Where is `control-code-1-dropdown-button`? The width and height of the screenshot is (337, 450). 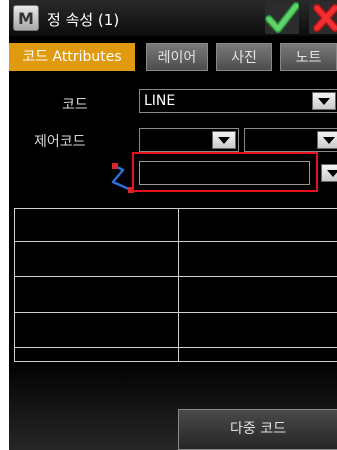 control-code-1-dropdown-button is located at coordinates (224, 140).